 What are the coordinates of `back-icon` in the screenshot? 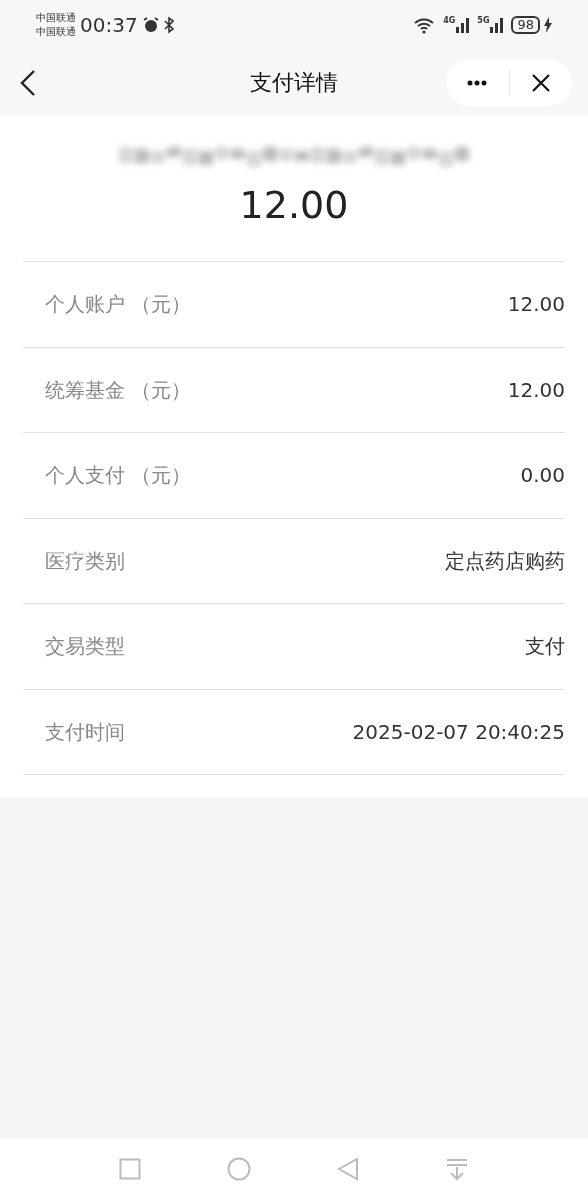 It's located at (348, 1169).